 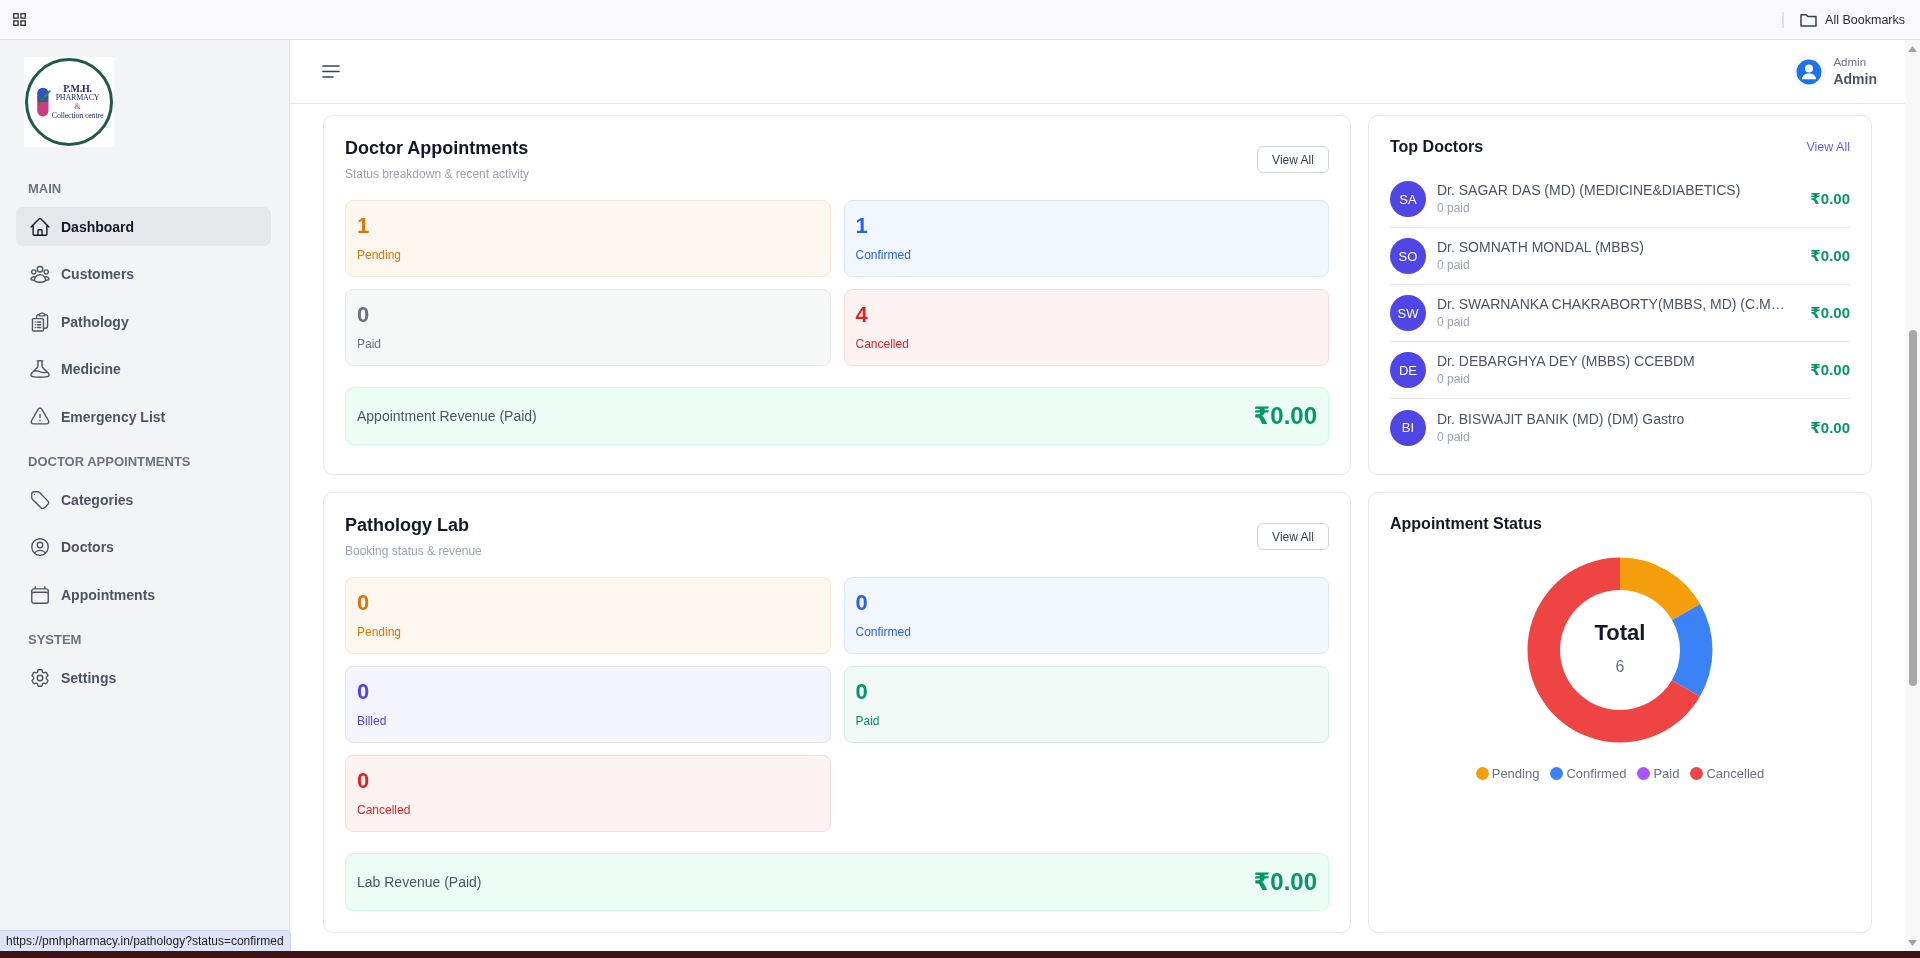 I want to click on user-role: Admin, so click(x=1850, y=62).